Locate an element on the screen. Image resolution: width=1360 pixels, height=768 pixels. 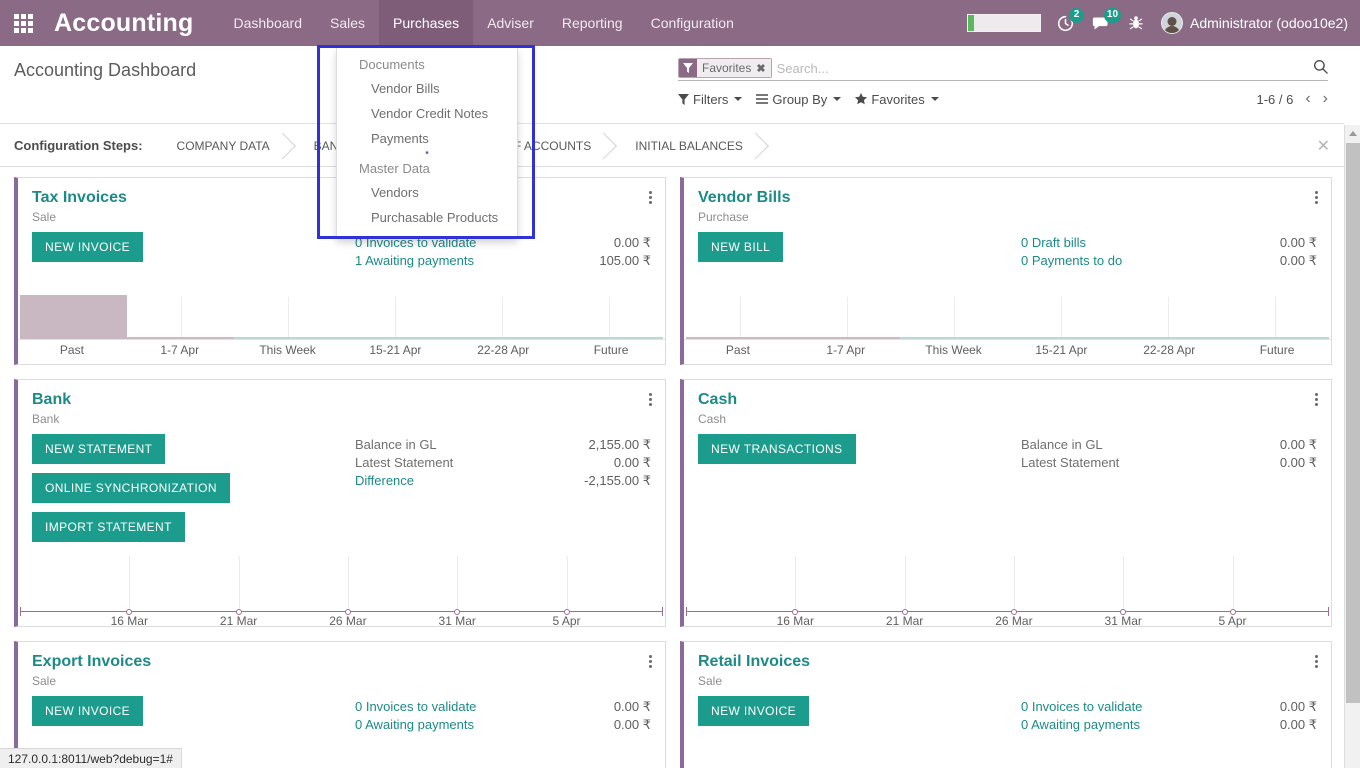
menu-item-configuration: Configuration is located at coordinates (692, 23).